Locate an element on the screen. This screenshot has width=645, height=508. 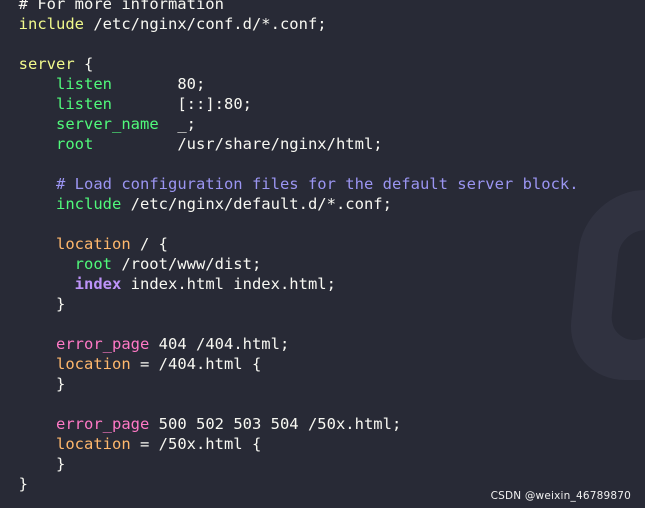
code-text: /usr/share/nginx/html; is located at coordinates (238, 144).